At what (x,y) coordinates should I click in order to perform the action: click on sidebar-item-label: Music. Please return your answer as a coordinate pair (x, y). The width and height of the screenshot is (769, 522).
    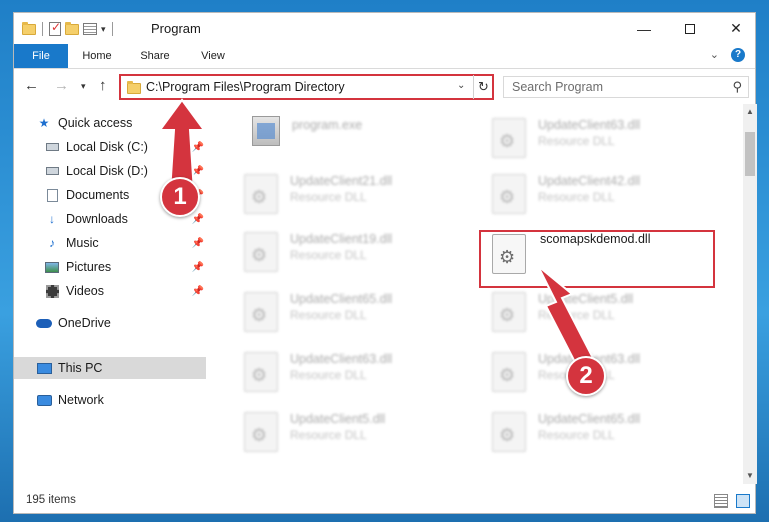
    Looking at the image, I should click on (82, 243).